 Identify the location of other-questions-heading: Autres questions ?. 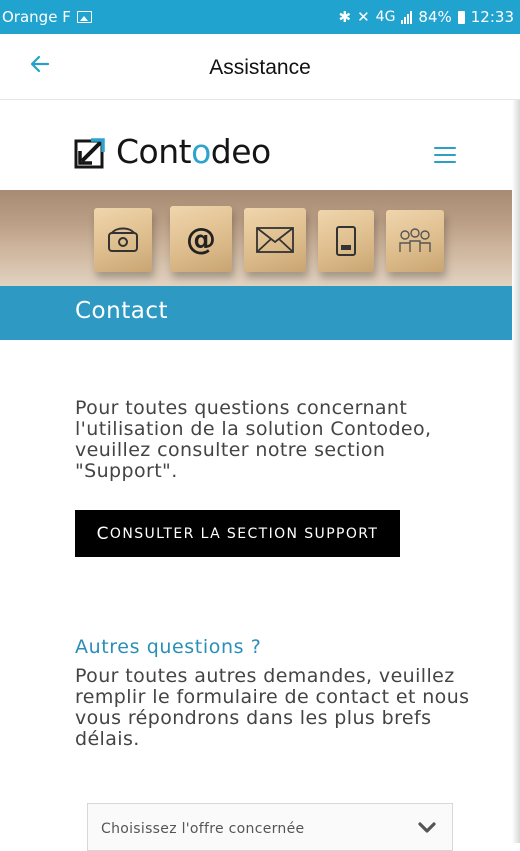
(168, 647).